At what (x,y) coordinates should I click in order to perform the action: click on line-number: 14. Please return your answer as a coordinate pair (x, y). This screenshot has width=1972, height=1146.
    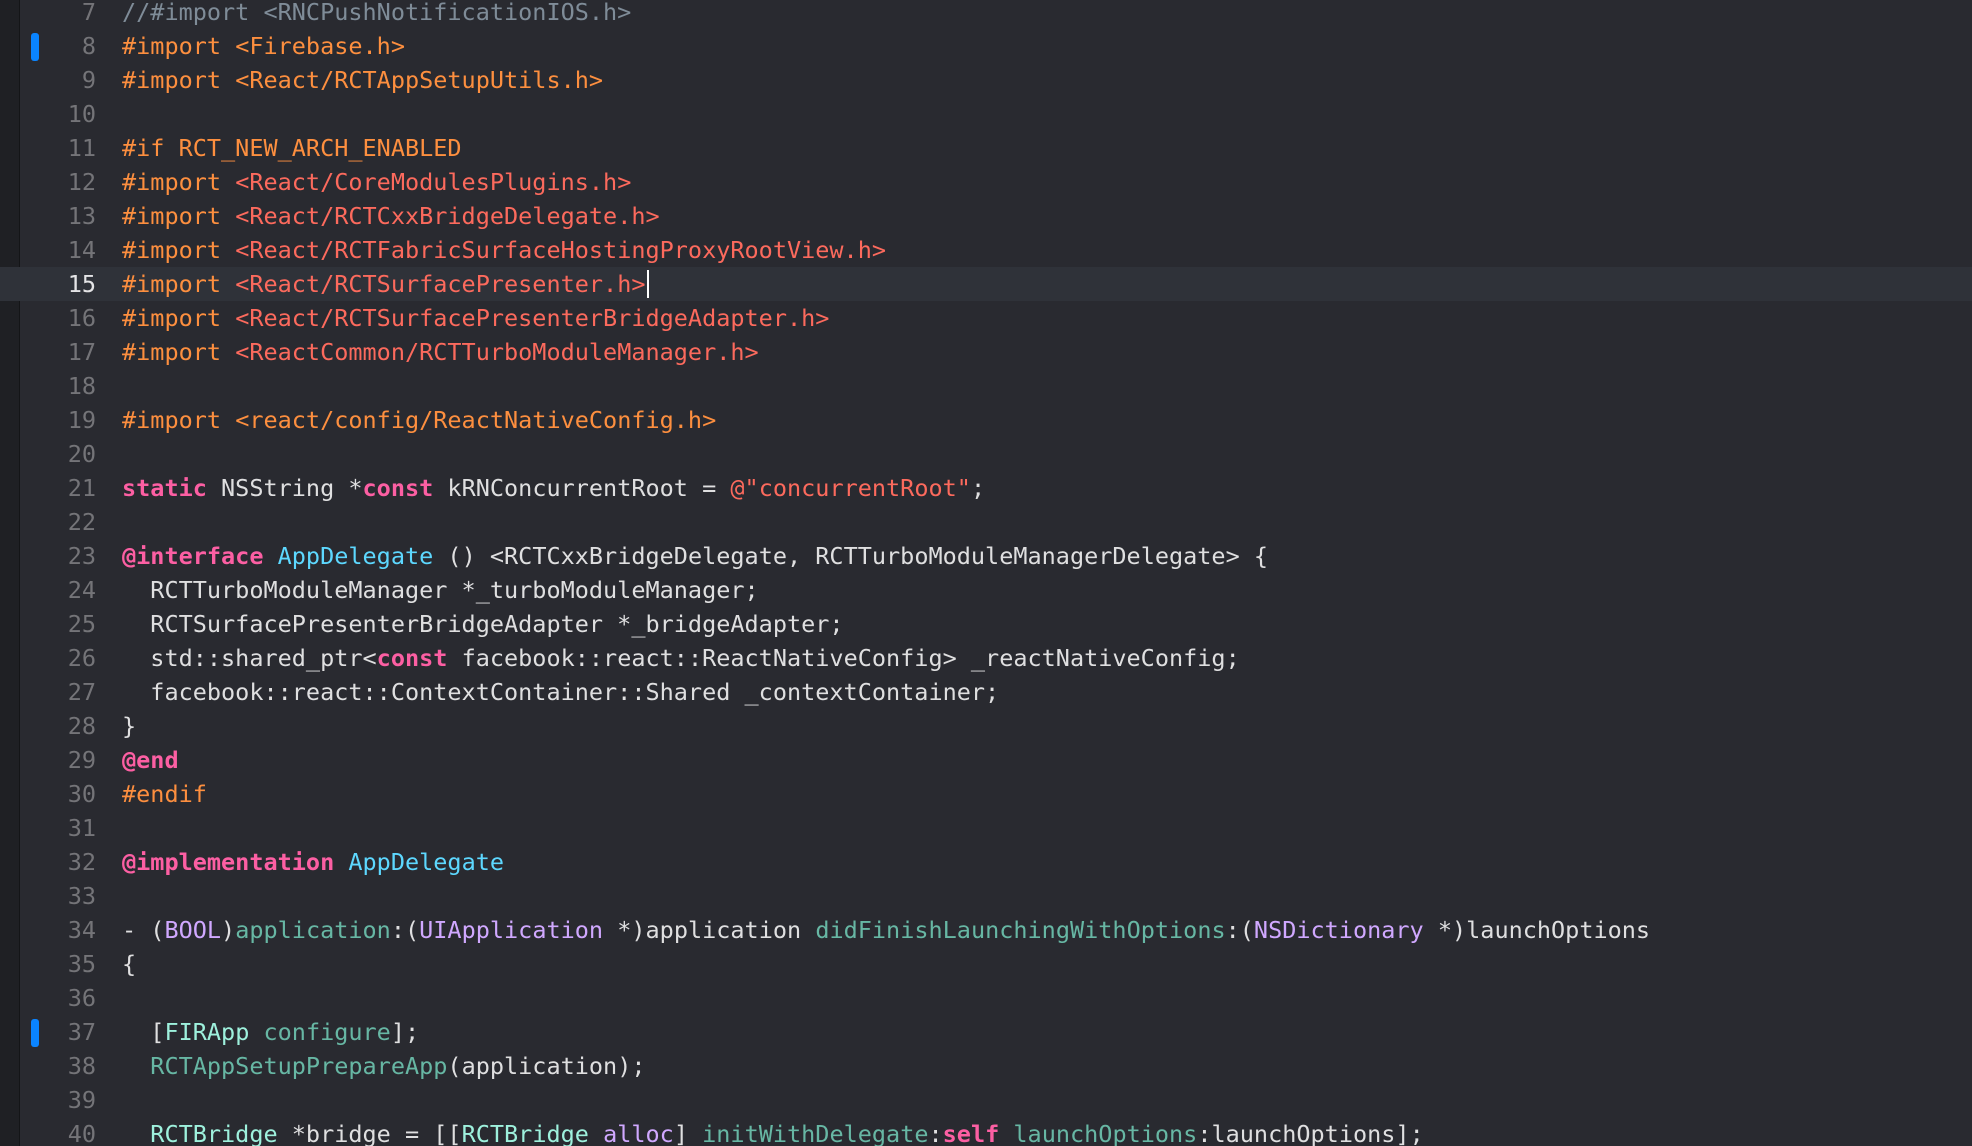
    Looking at the image, I should click on (81, 250).